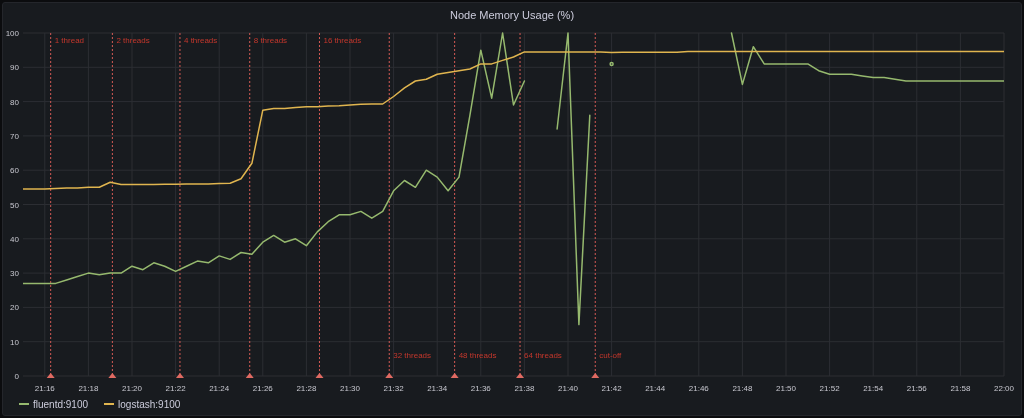  What do you see at coordinates (270, 40) in the screenshot?
I see `annotation-label: 8 threads` at bounding box center [270, 40].